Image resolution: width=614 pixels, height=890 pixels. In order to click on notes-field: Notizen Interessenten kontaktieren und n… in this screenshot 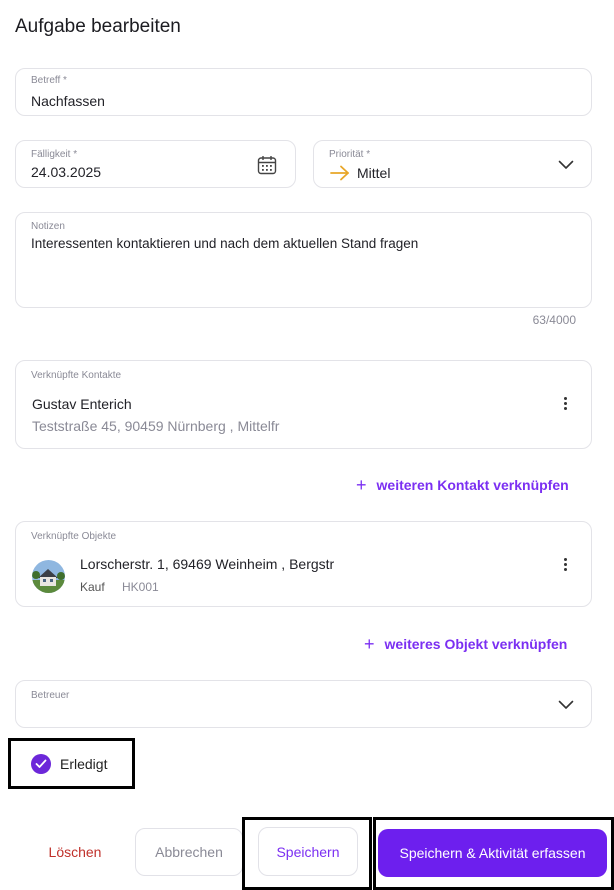, I will do `click(303, 260)`.